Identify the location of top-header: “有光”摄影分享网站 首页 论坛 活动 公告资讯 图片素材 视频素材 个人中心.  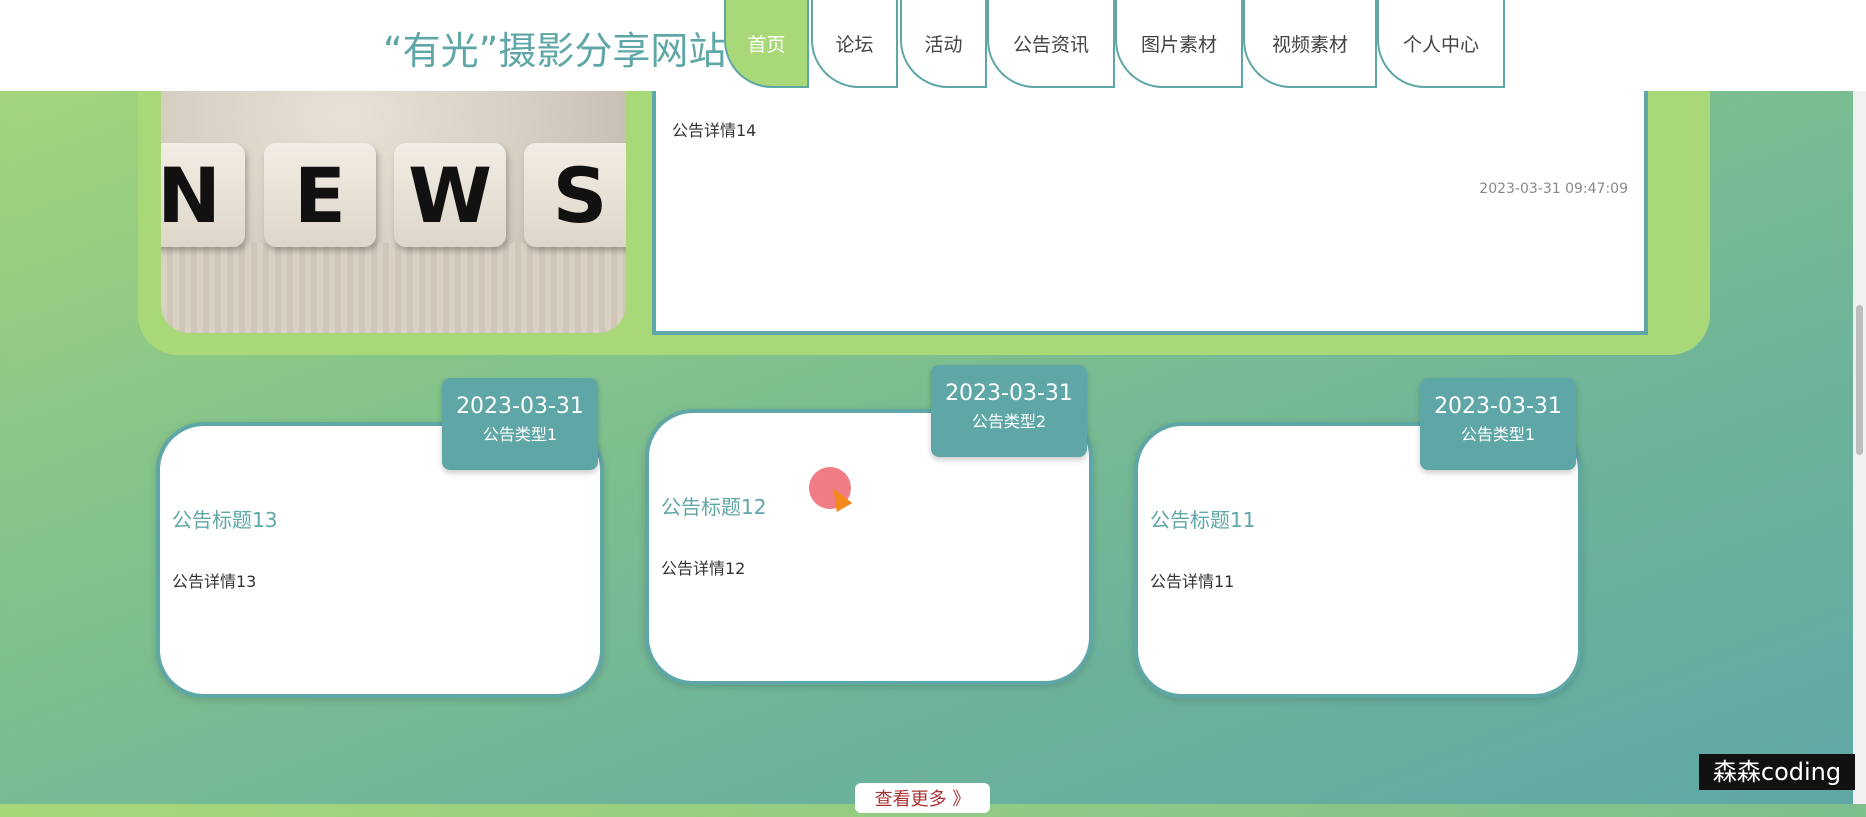
(933, 45).